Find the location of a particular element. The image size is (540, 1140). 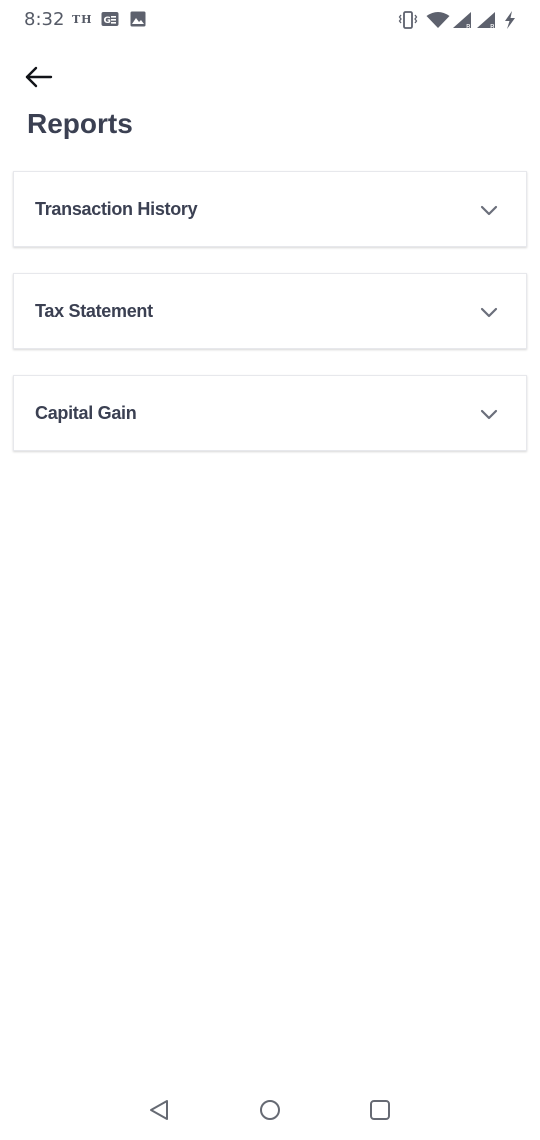

status-time: 8:32 is located at coordinates (44, 19).